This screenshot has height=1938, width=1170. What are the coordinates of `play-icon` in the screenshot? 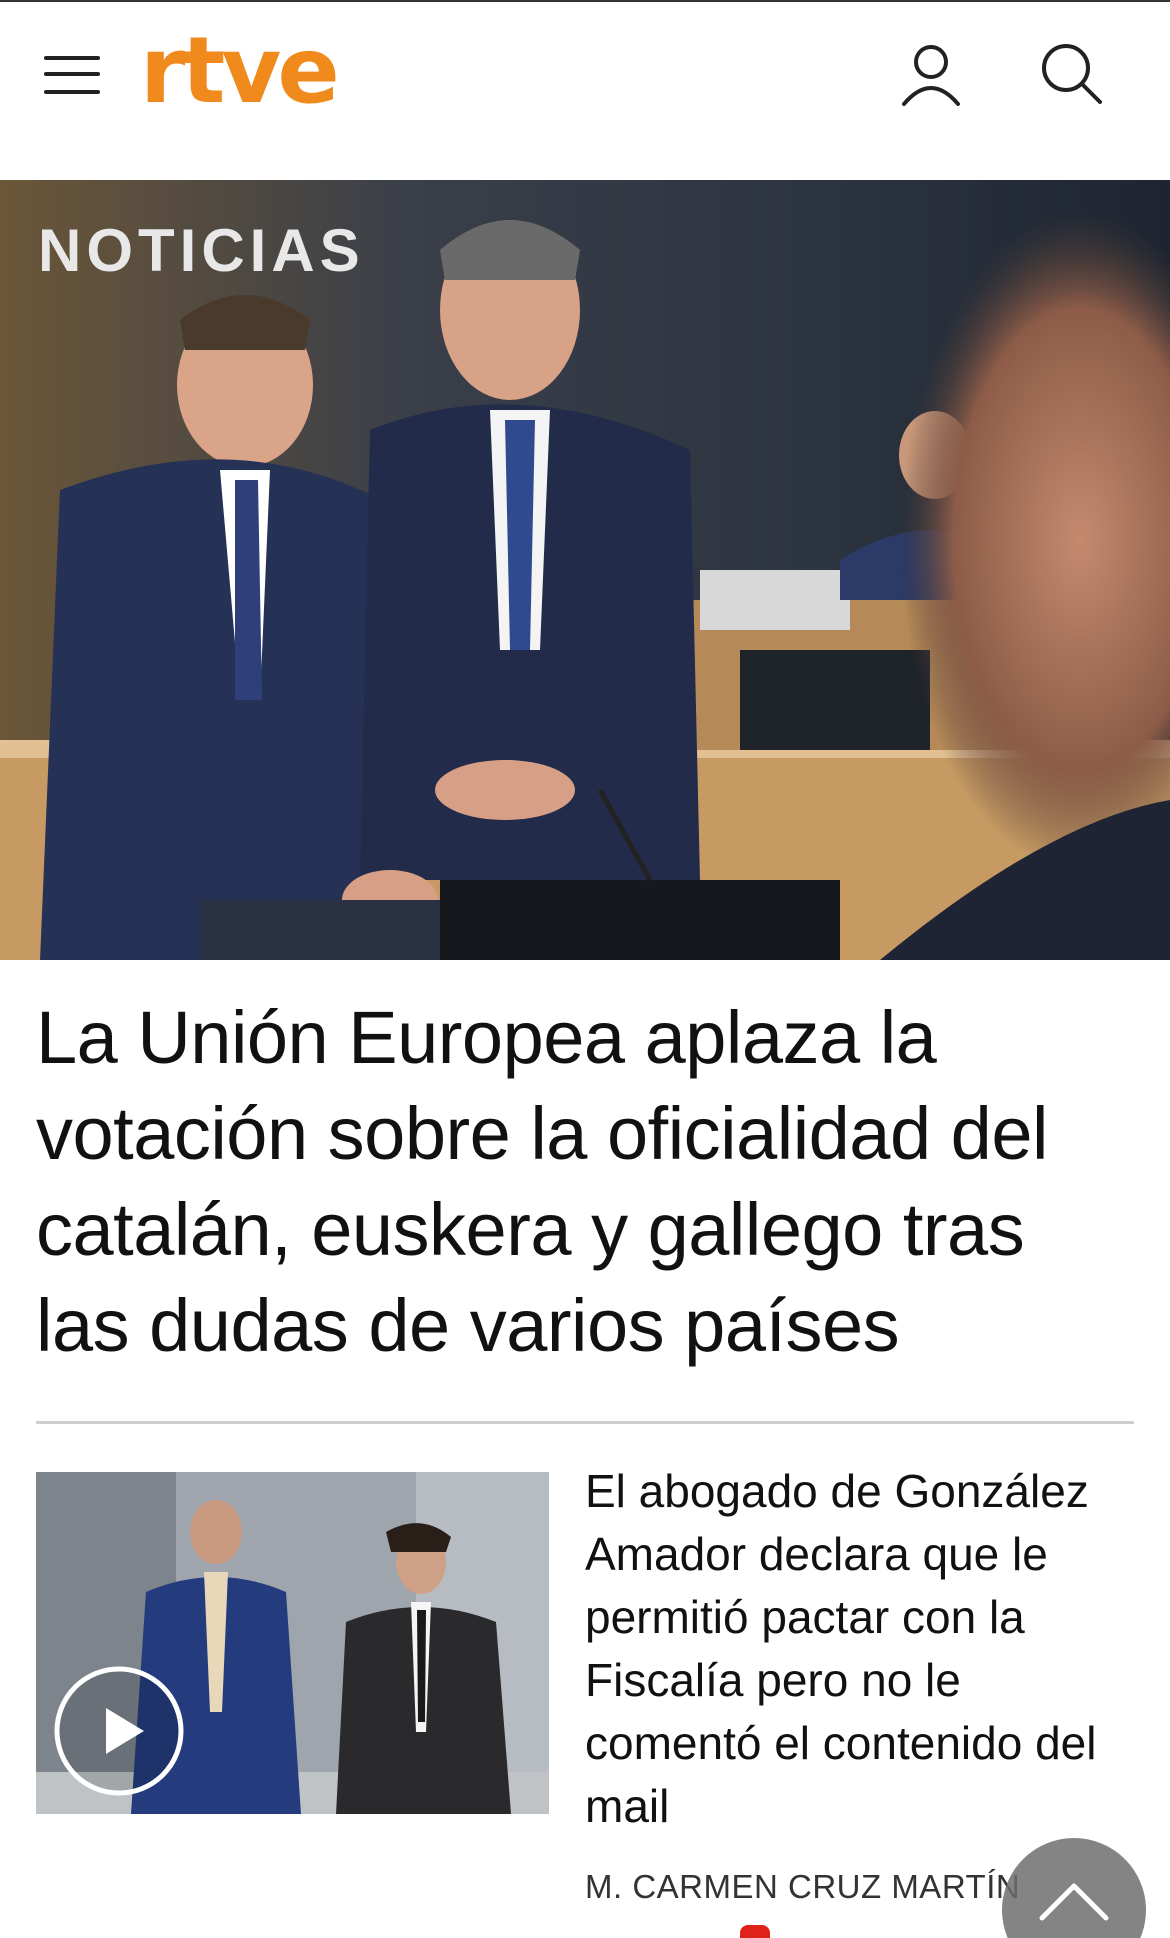 It's located at (119, 1731).